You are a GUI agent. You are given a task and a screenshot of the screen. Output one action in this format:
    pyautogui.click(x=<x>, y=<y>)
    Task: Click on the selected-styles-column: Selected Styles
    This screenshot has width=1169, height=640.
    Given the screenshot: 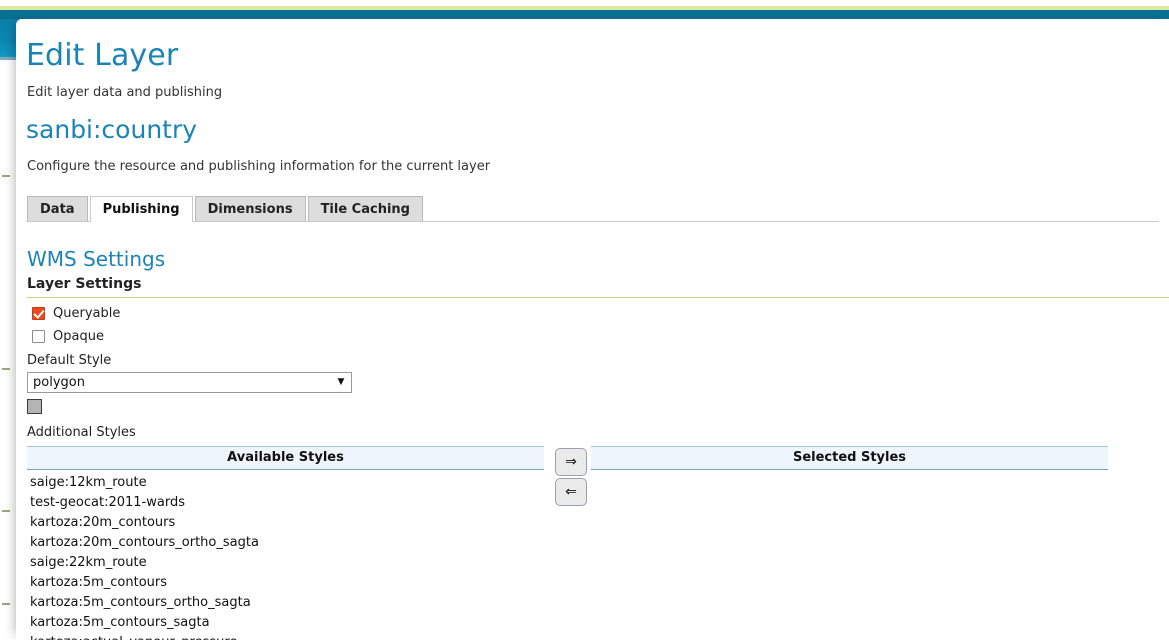 What is the action you would take?
    pyautogui.click(x=849, y=459)
    